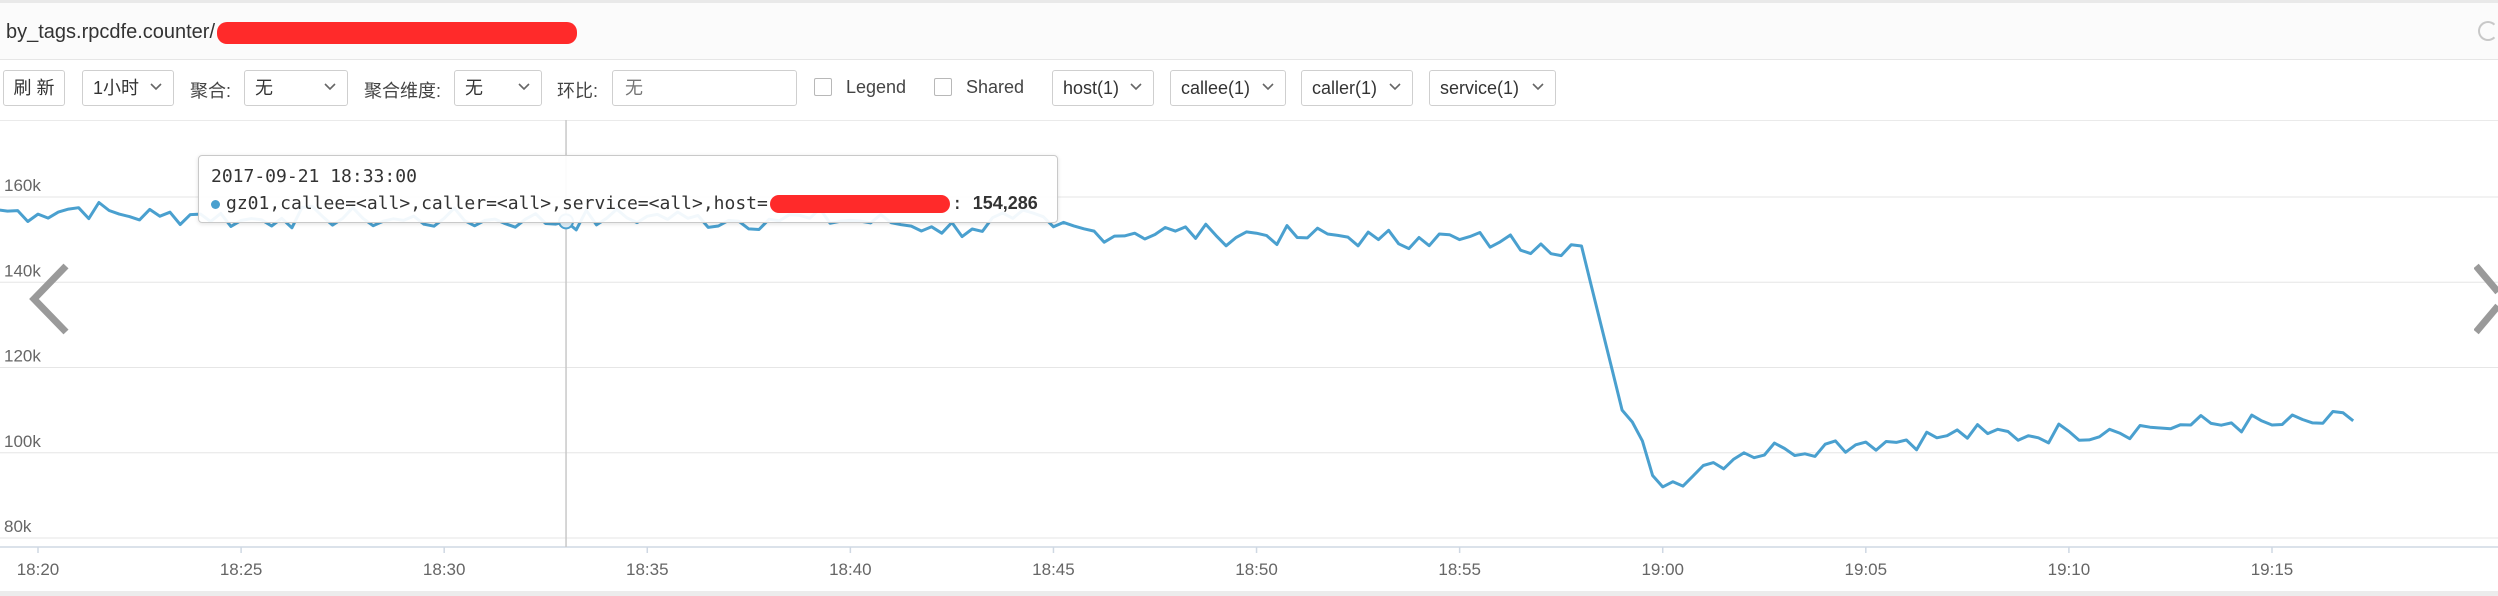 Image resolution: width=2498 pixels, height=596 pixels. Describe the element at coordinates (850, 569) in the screenshot. I see `x-tick-label: 18:40` at that location.